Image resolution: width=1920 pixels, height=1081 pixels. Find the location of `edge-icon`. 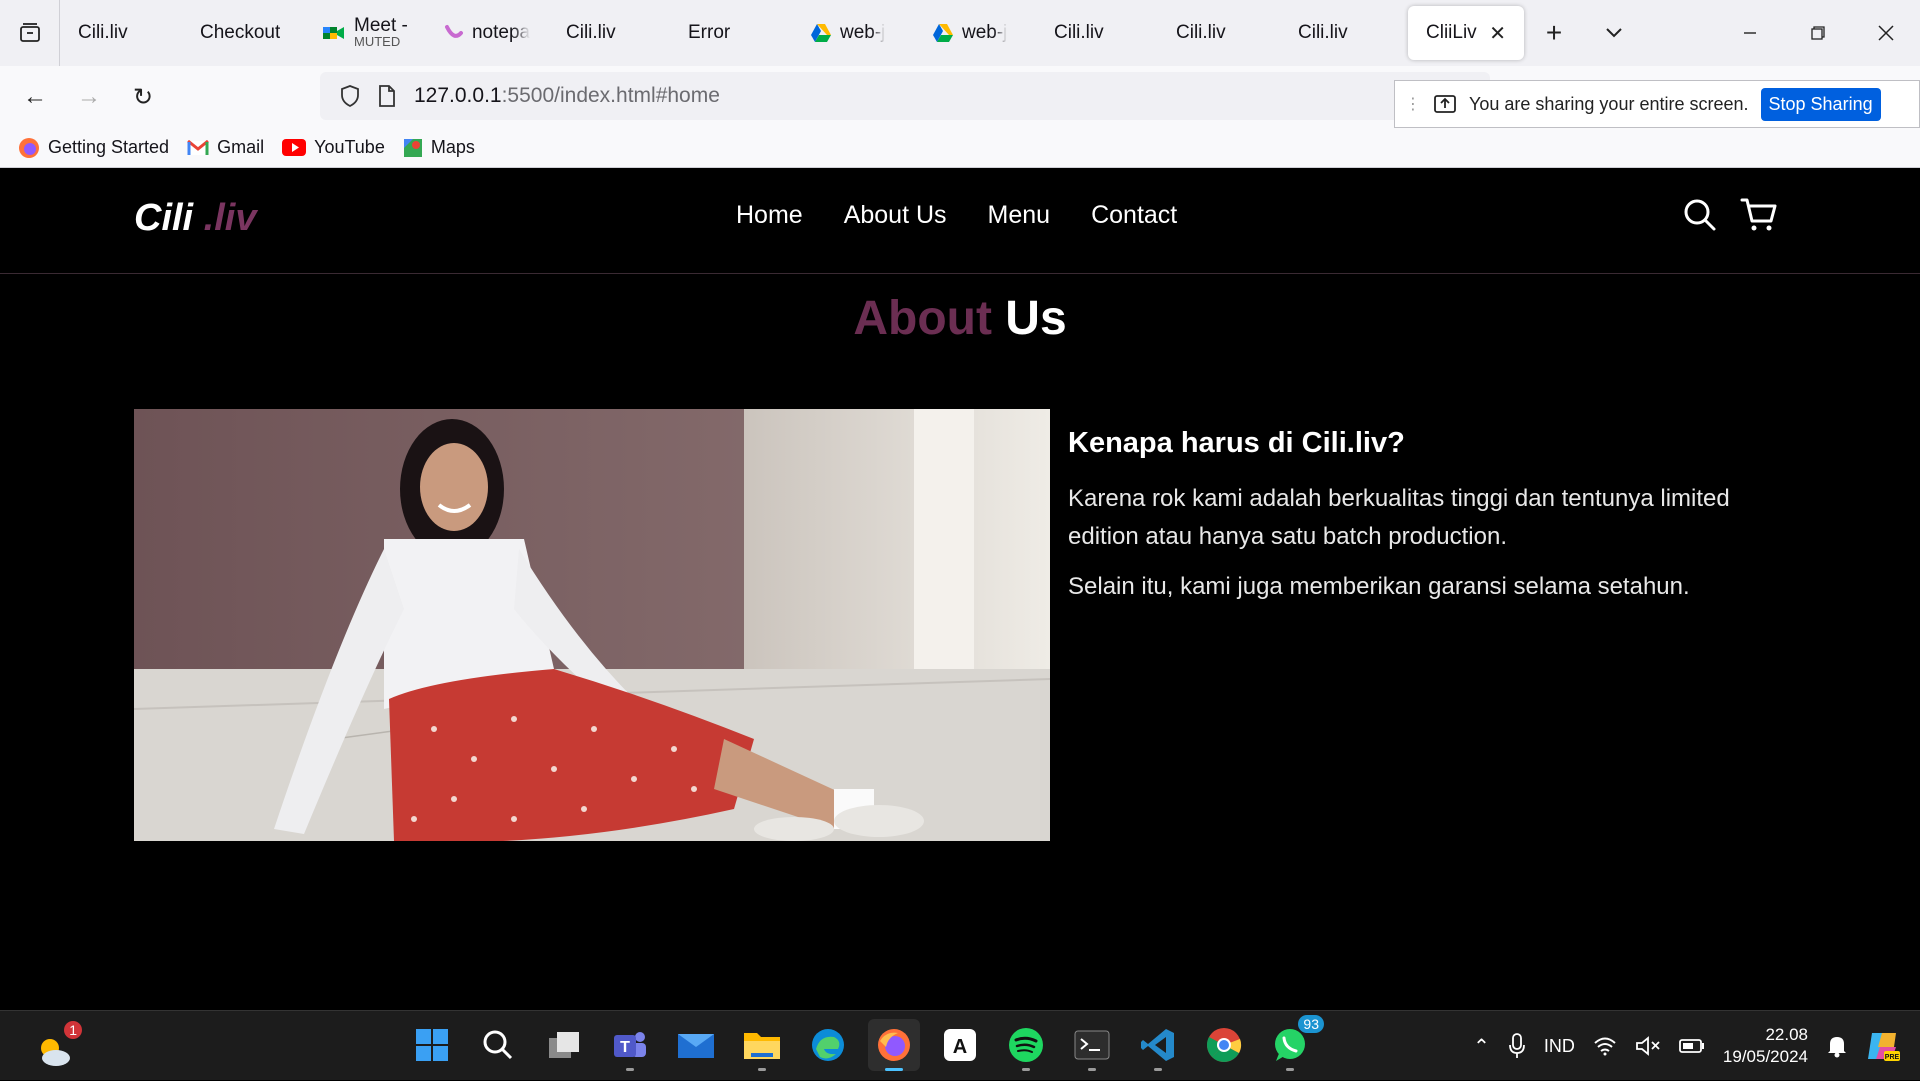

edge-icon is located at coordinates (828, 1045).